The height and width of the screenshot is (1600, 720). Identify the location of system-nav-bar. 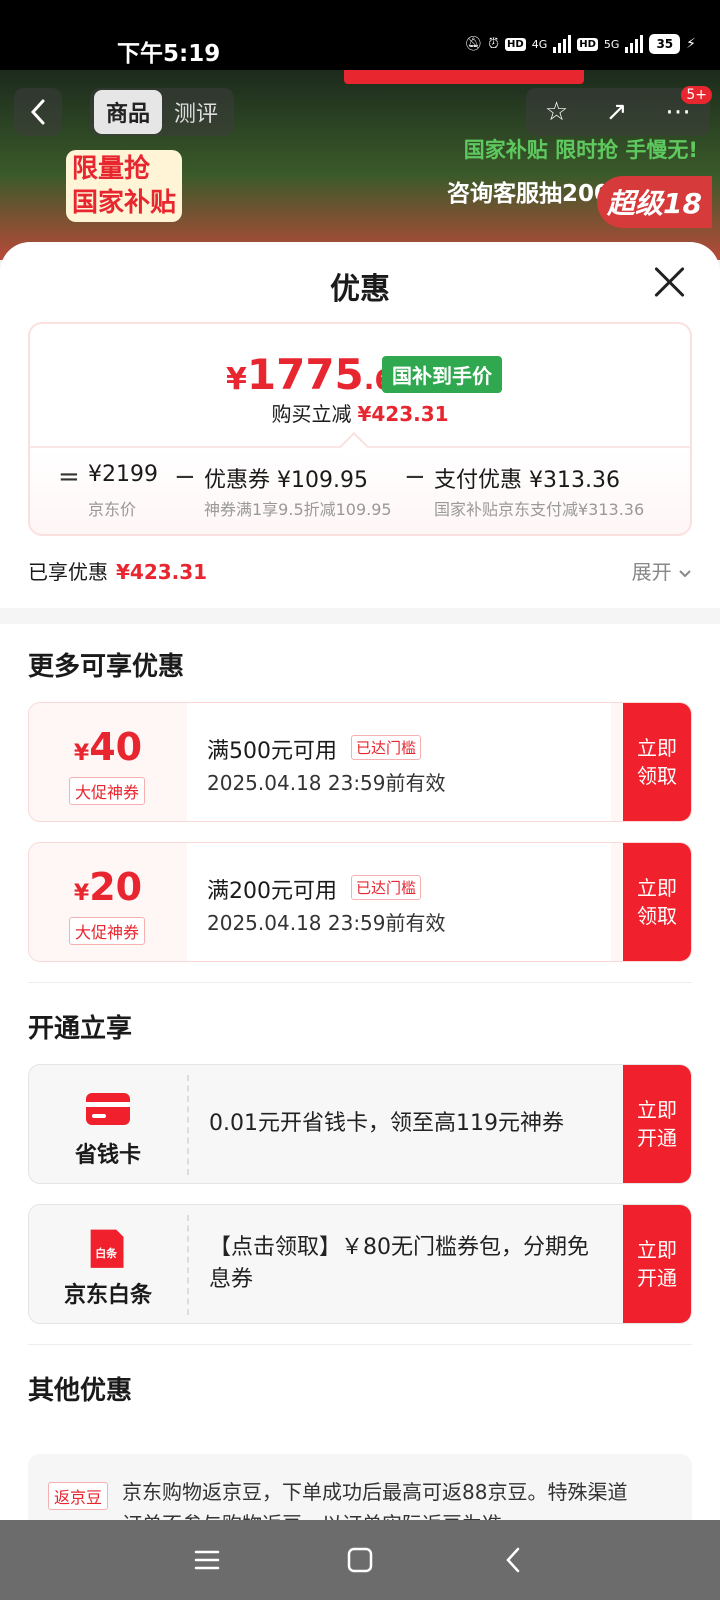
(360, 1560).